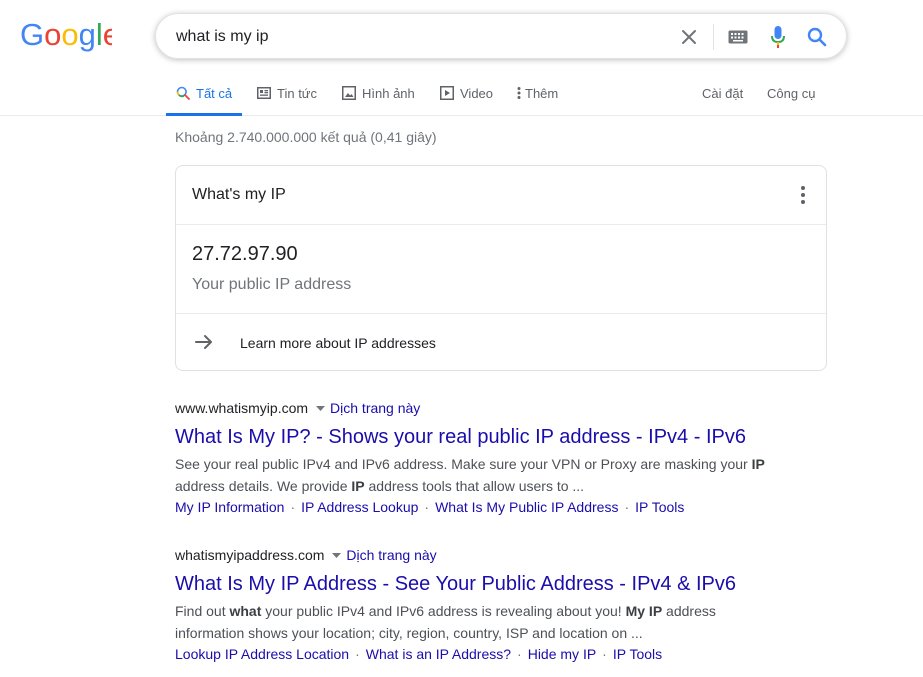  I want to click on snippet-bold: My IP, so click(644, 611).